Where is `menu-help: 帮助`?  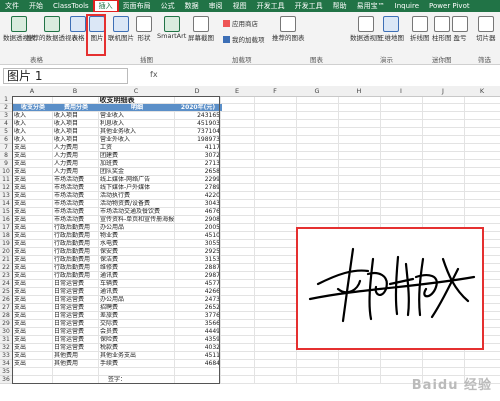 menu-help: 帮助 is located at coordinates (340, 6).